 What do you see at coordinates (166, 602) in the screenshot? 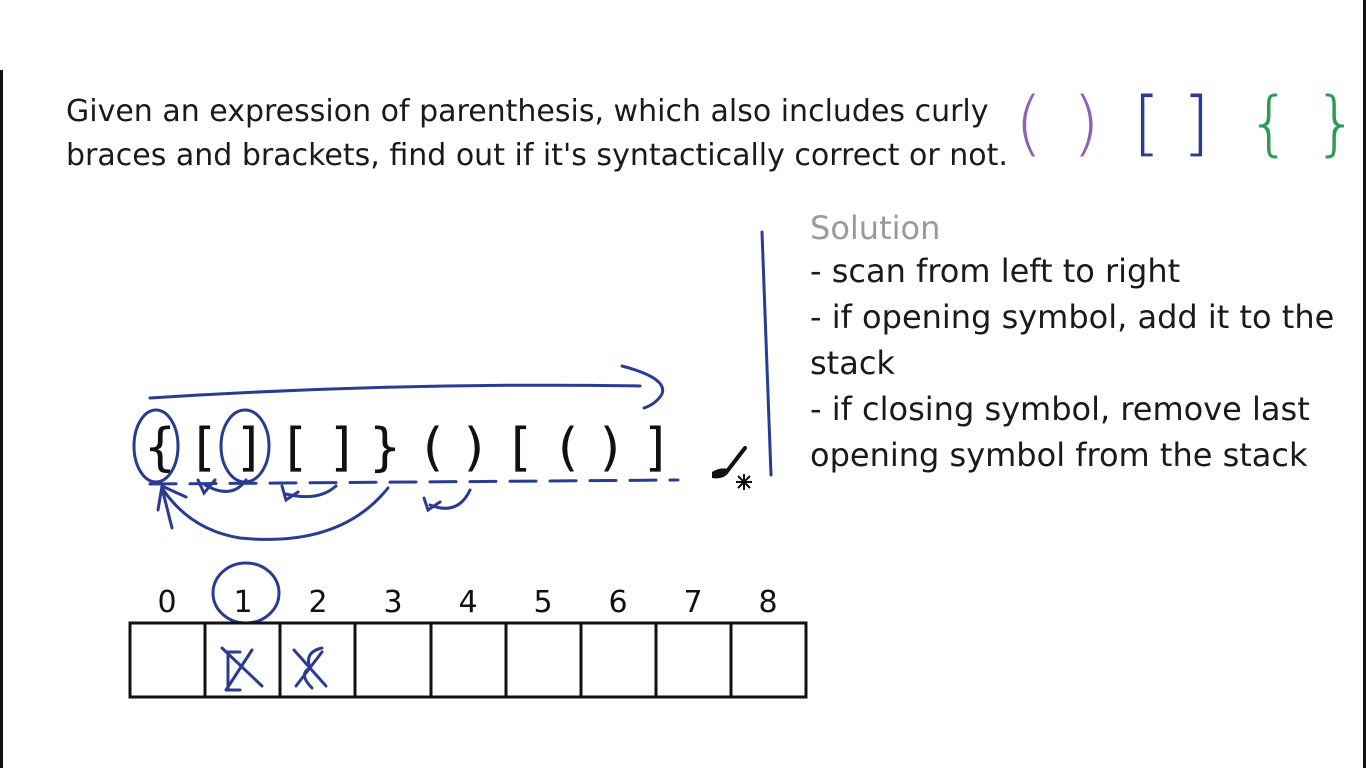
I see `stack-index-label: 0` at bounding box center [166, 602].